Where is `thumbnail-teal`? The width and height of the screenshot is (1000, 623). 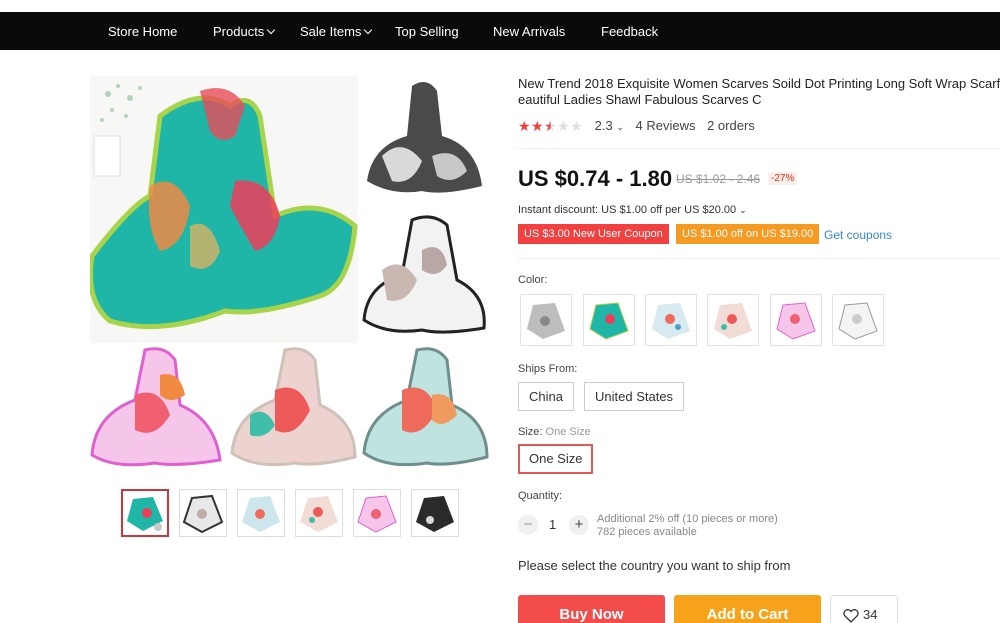
thumbnail-teal is located at coordinates (145, 513).